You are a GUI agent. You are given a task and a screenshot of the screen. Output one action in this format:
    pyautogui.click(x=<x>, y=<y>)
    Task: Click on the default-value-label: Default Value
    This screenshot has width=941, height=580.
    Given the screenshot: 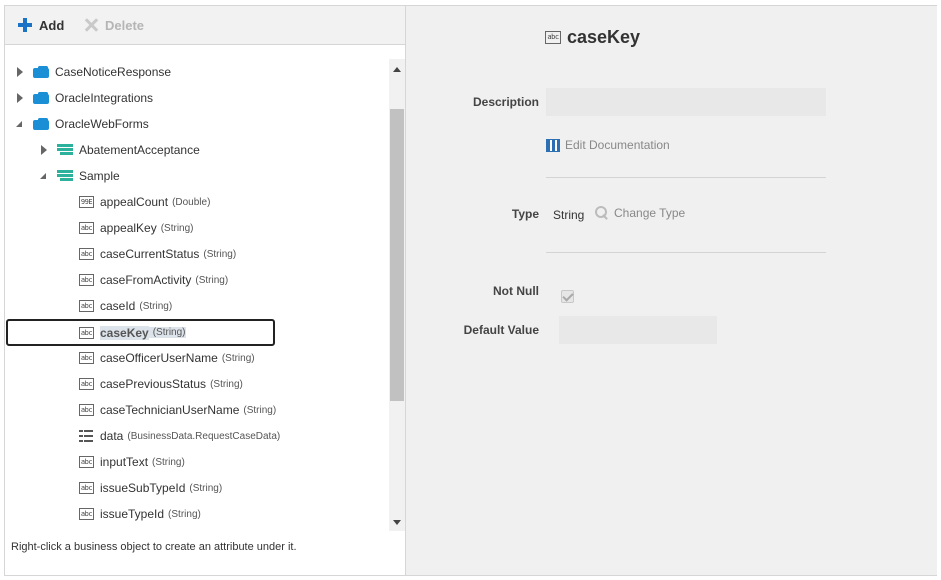 What is the action you would take?
    pyautogui.click(x=501, y=330)
    